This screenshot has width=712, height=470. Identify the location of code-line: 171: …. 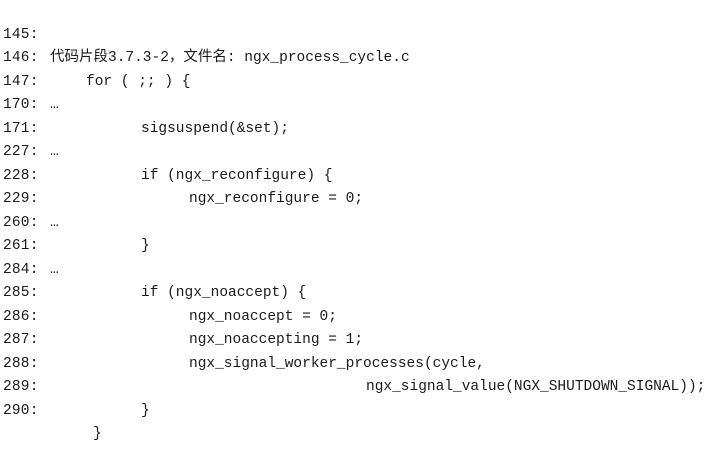
(29, 127).